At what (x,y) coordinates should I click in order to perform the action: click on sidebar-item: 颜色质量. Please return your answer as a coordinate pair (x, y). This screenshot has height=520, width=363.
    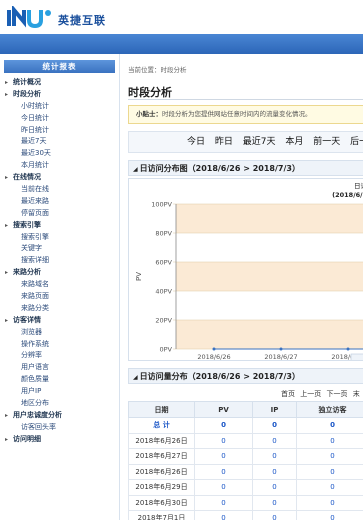
    Looking at the image, I should click on (59, 380).